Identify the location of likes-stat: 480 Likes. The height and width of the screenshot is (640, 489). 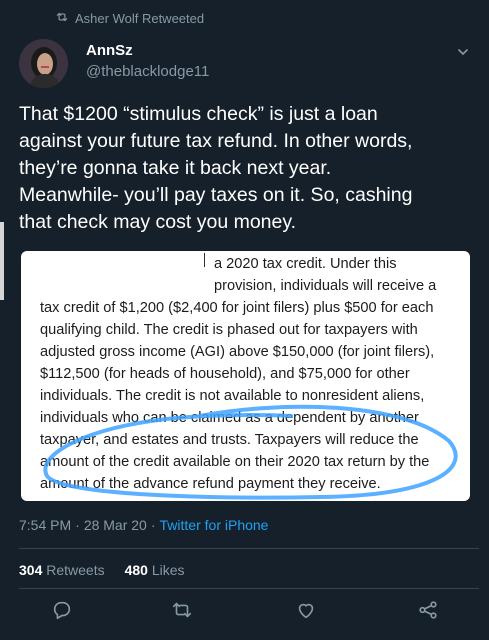
(155, 570).